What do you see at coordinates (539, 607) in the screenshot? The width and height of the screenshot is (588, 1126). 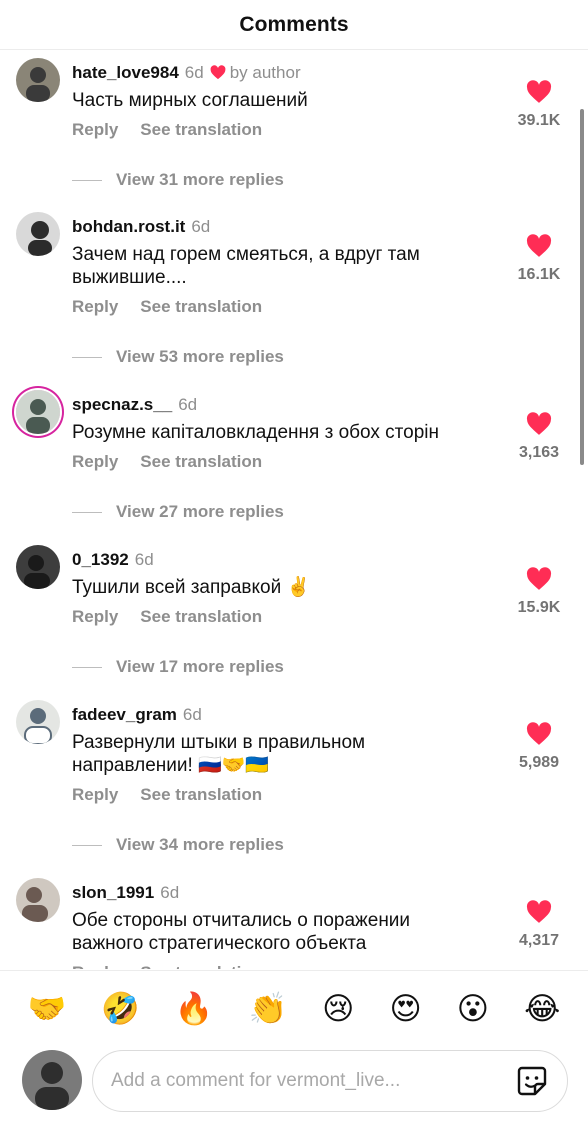 I see `like-count: 15.9K` at bounding box center [539, 607].